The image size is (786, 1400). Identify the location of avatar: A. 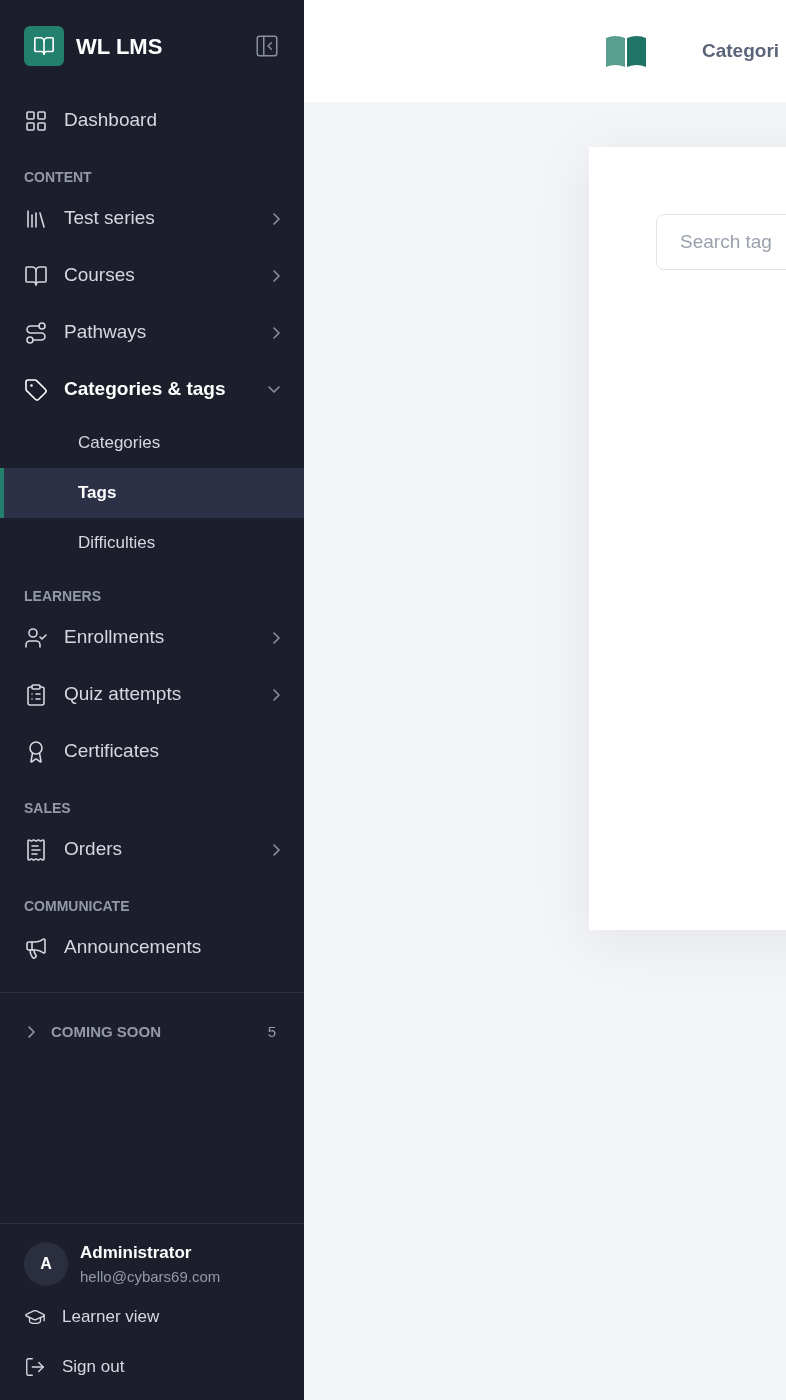
(46, 1264).